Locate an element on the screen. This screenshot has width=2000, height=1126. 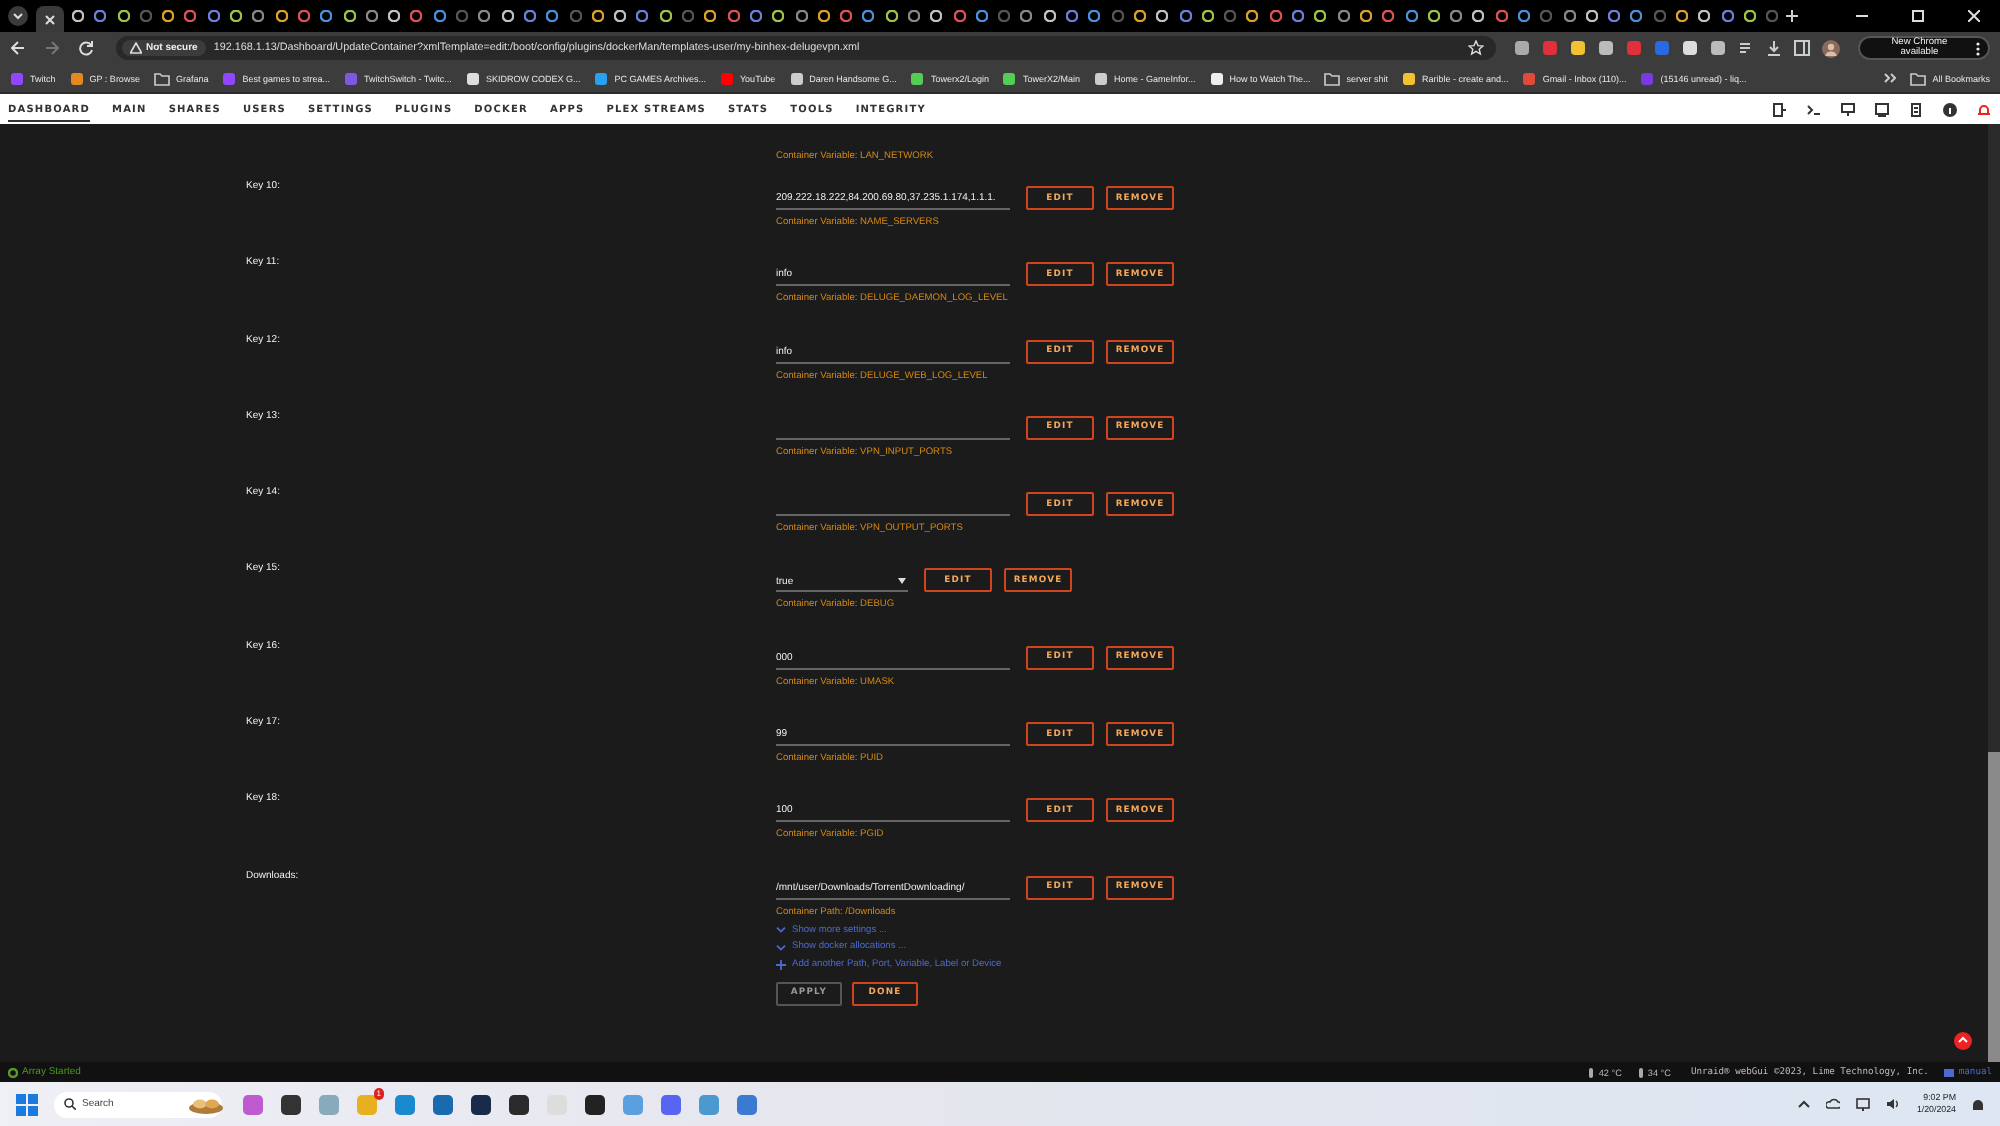
download-icon is located at coordinates (1774, 48).